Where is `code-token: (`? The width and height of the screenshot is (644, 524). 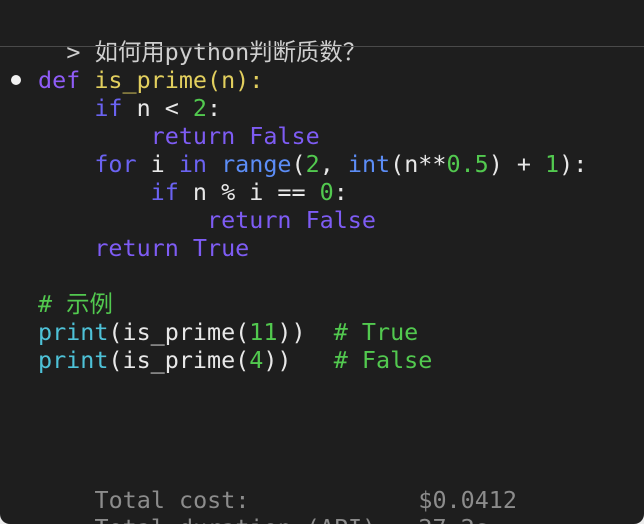
code-token: ( is located at coordinates (298, 164).